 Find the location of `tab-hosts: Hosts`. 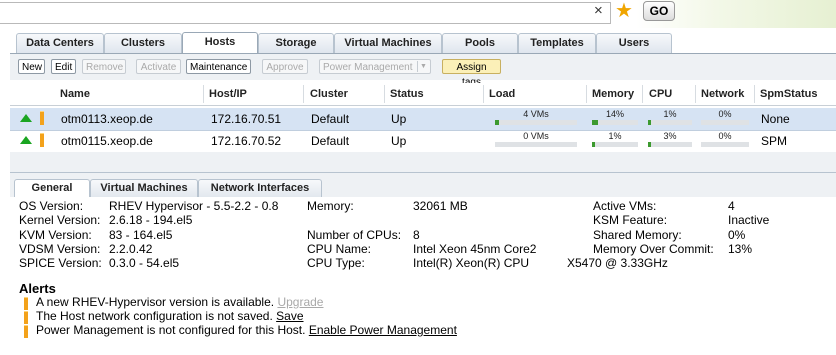

tab-hosts: Hosts is located at coordinates (220, 43).